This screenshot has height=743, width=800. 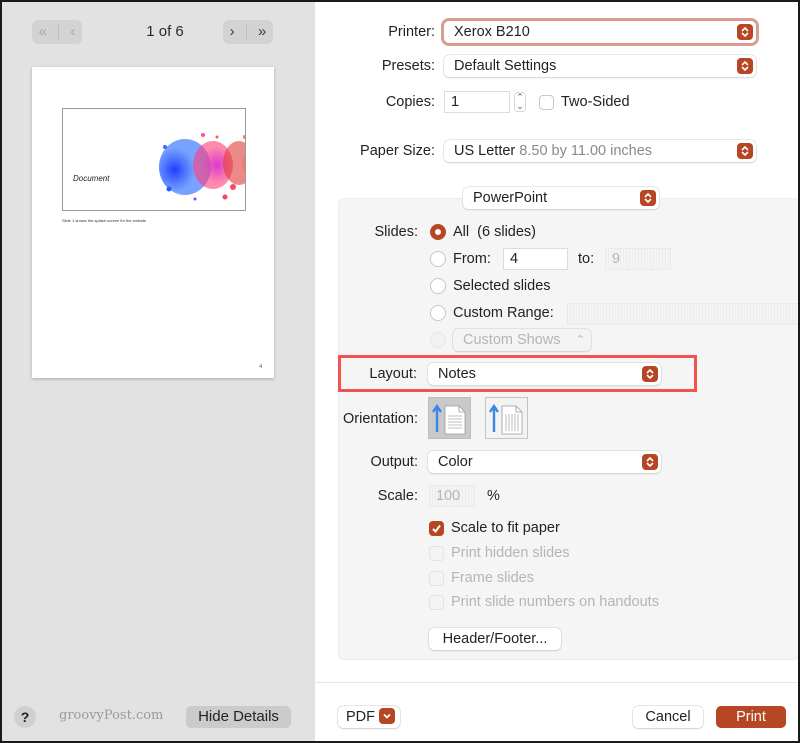 I want to click on landscape-orientation-icon, so click(x=506, y=419).